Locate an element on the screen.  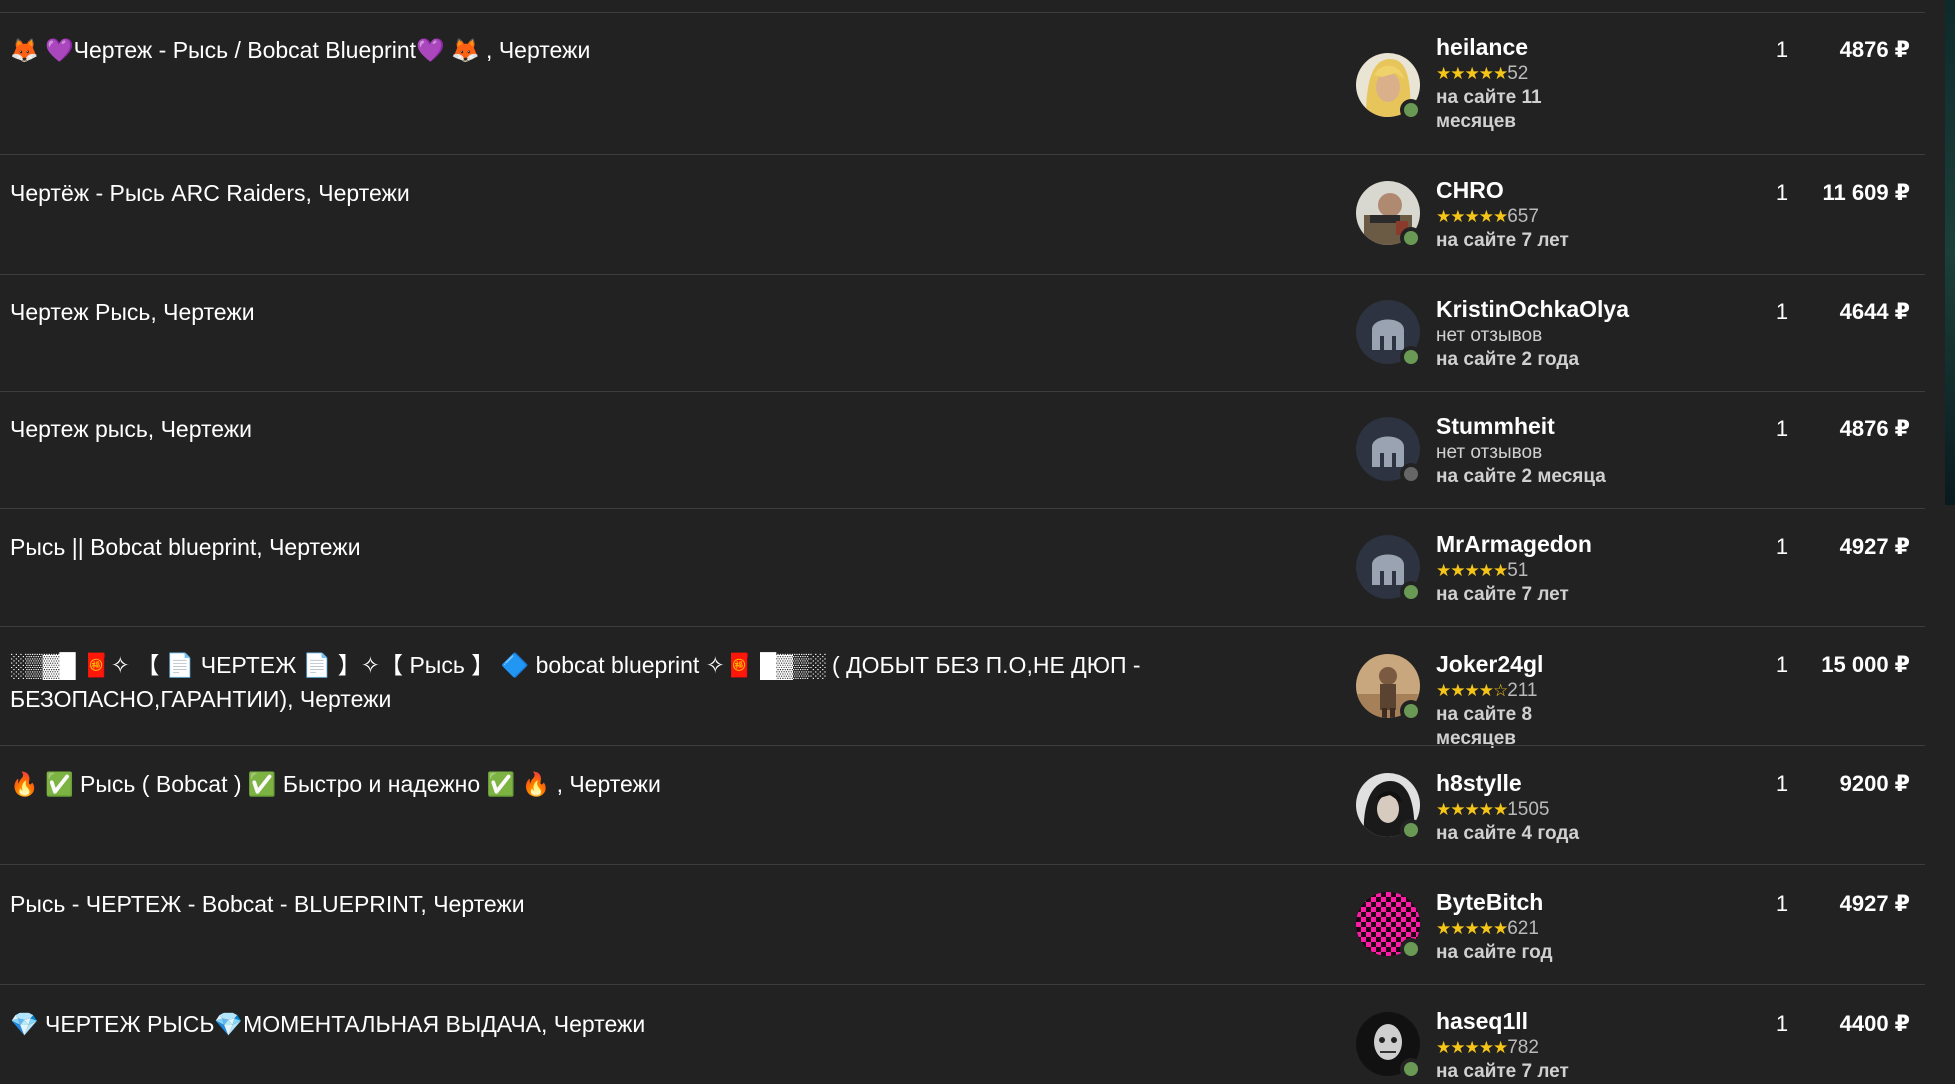
seller-rating: ★★★★☆211 is located at coordinates (1487, 691).